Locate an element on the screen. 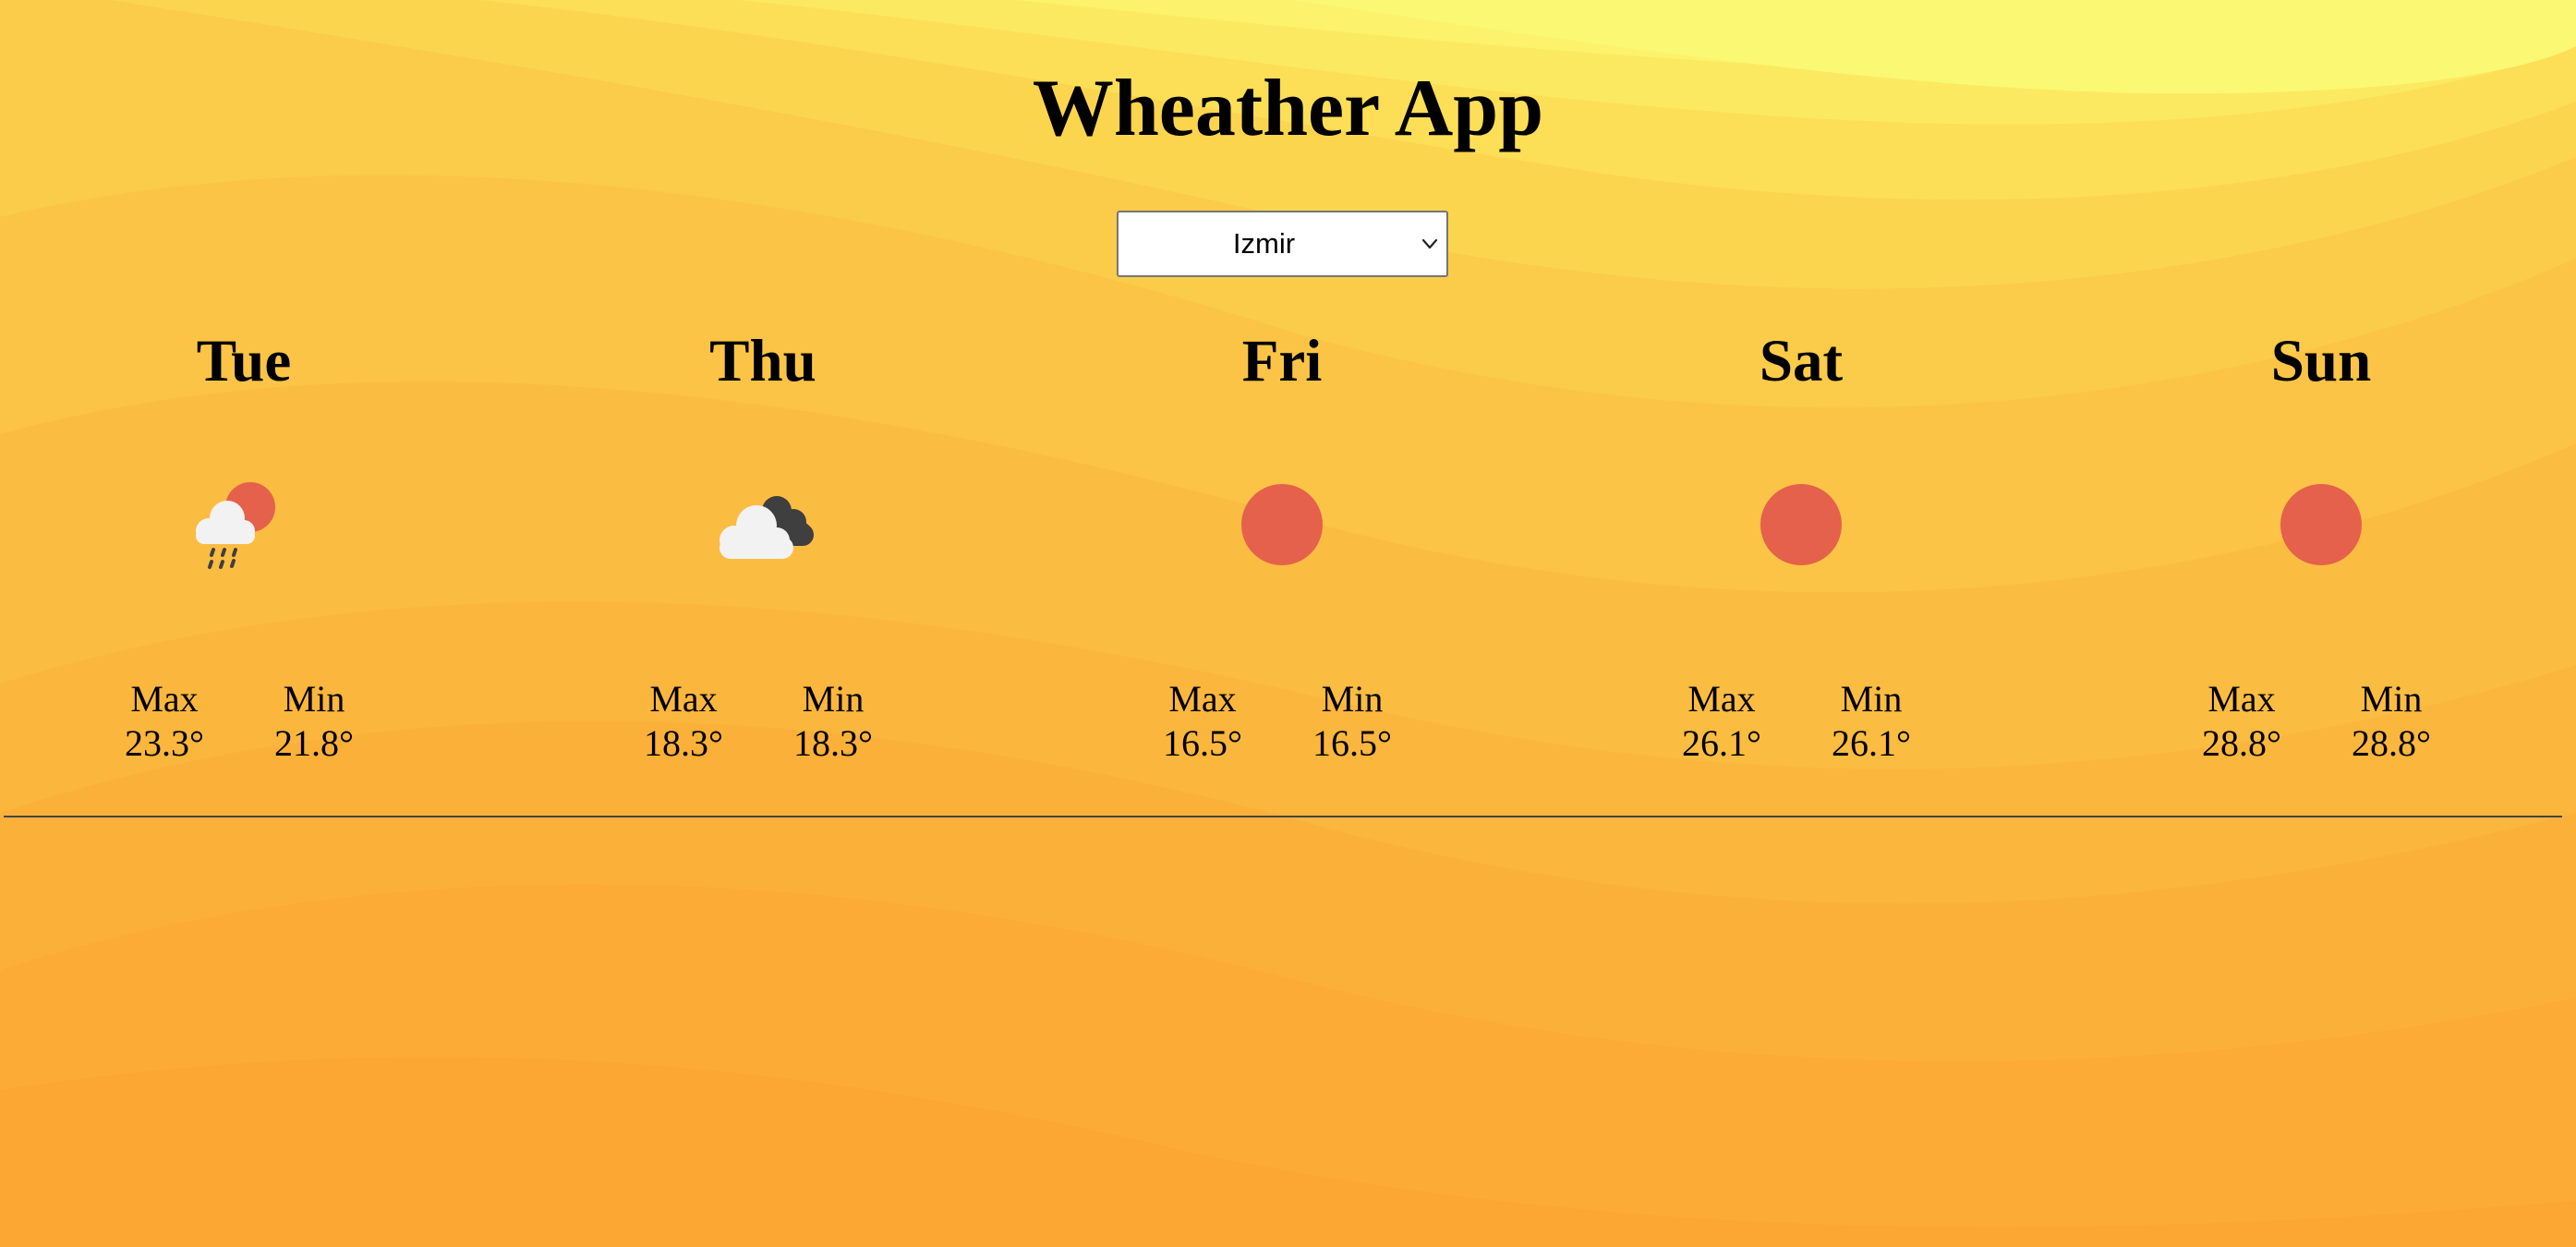 The image size is (2576, 1247). min-temperature: Min 28.8° is located at coordinates (2391, 721).